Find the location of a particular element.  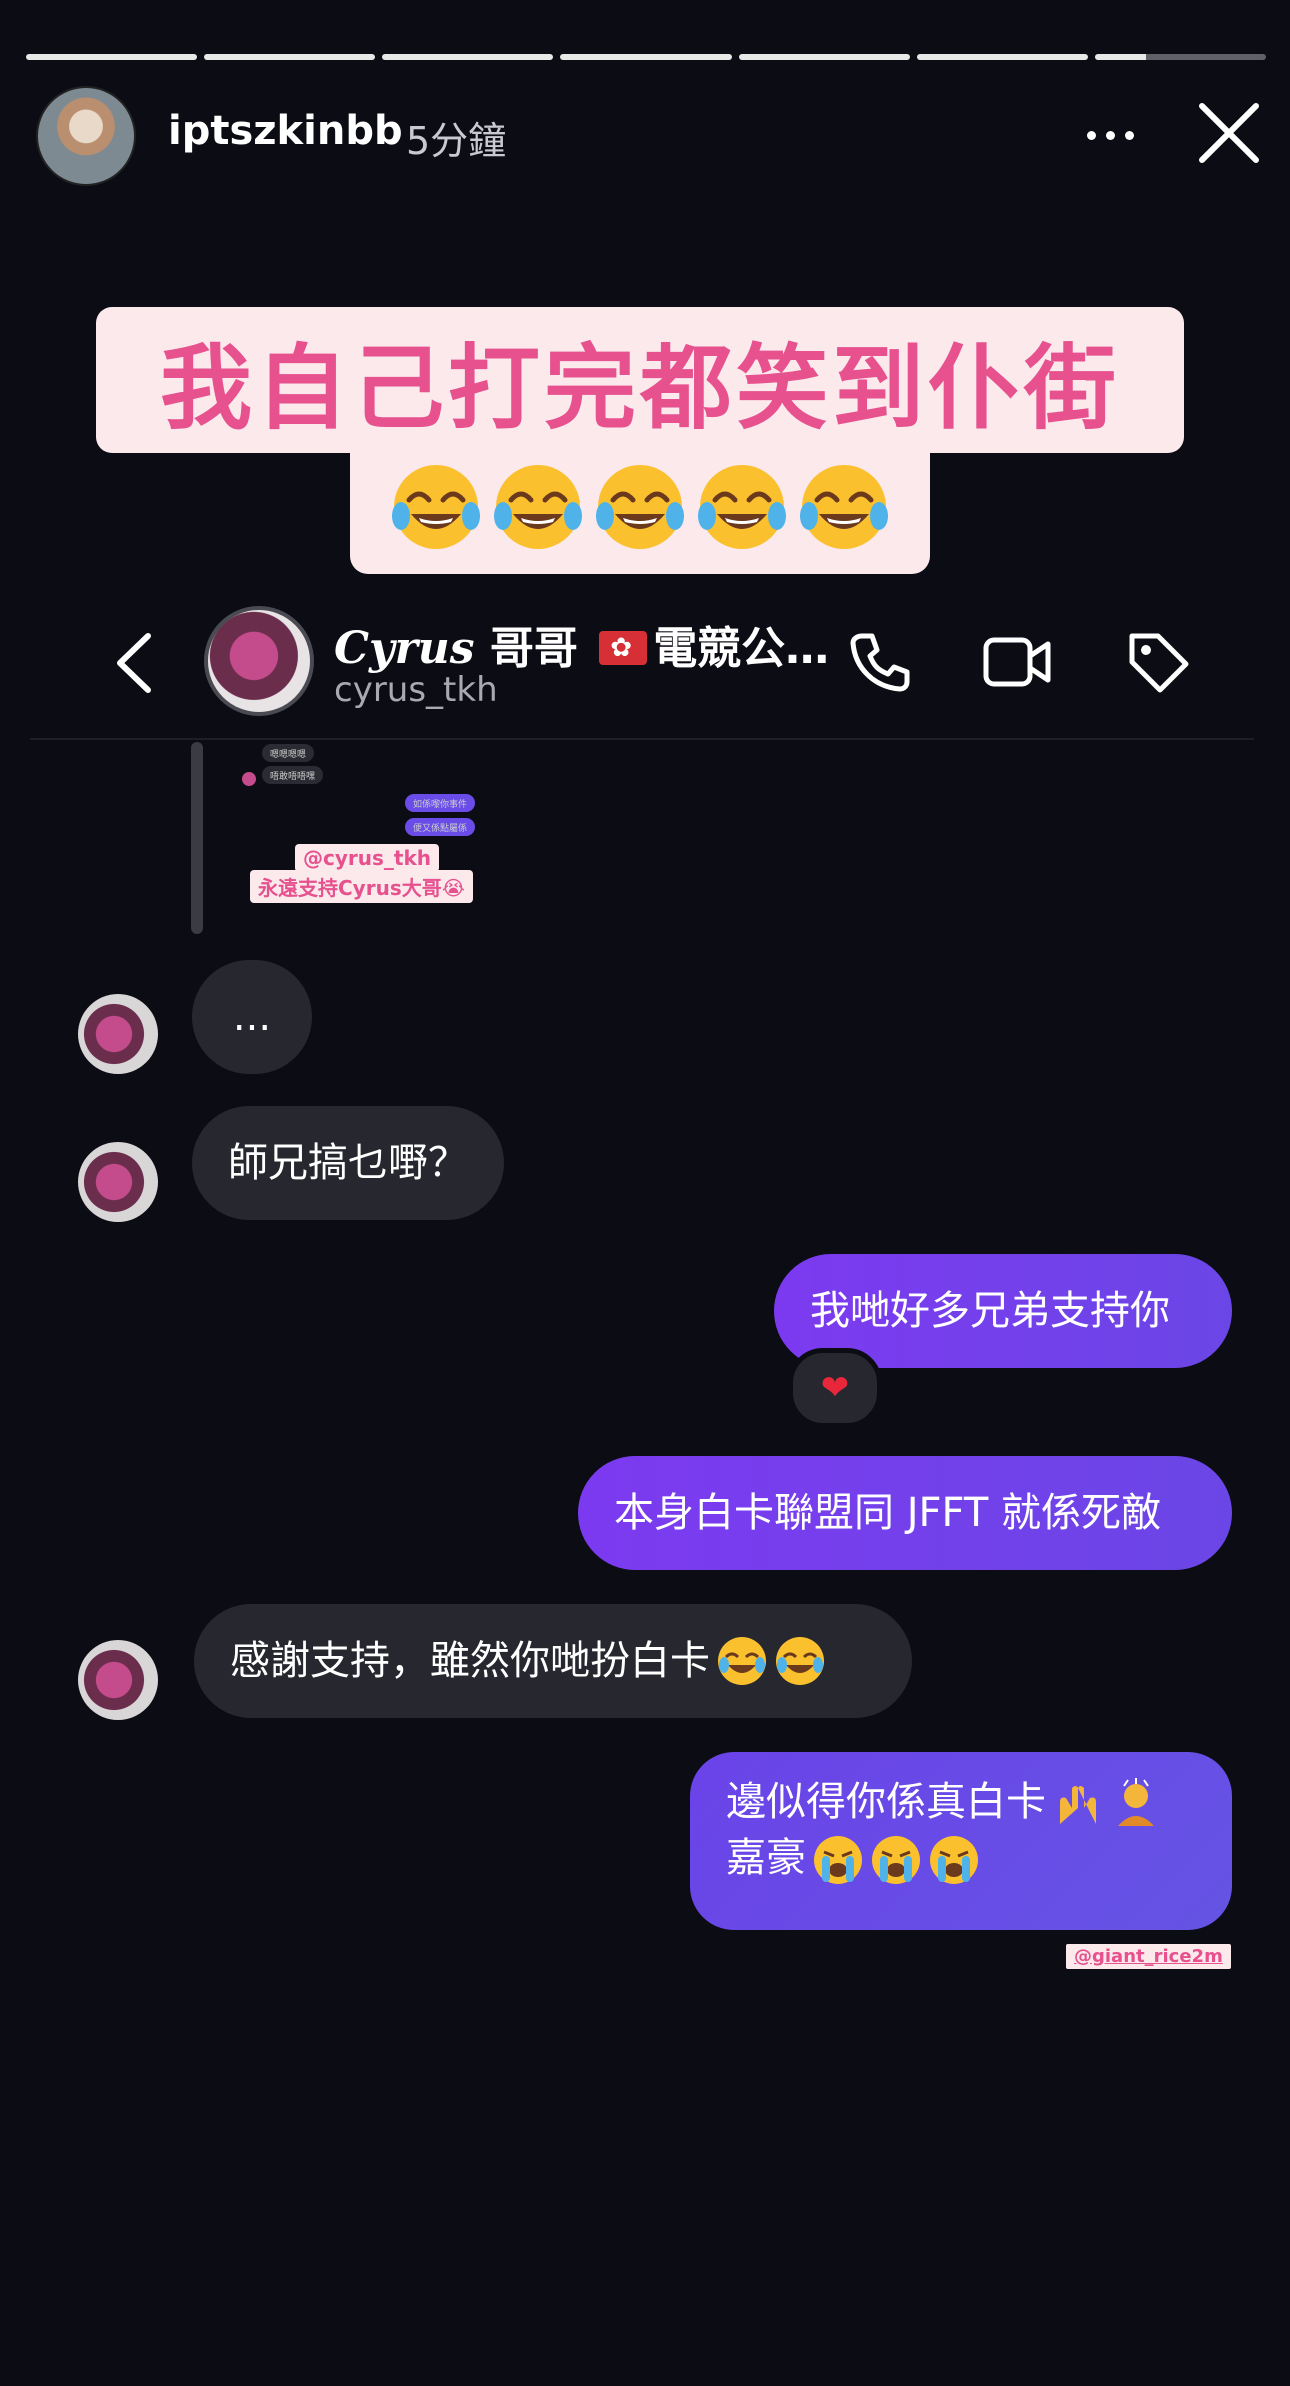

video-call-icon is located at coordinates (1018, 662).